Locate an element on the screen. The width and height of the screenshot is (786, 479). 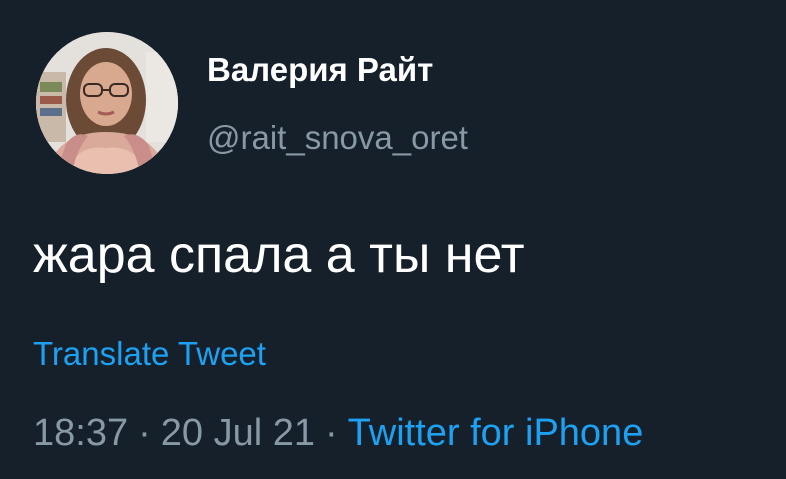
tweet-date: 20 Jul 21 is located at coordinates (238, 433).